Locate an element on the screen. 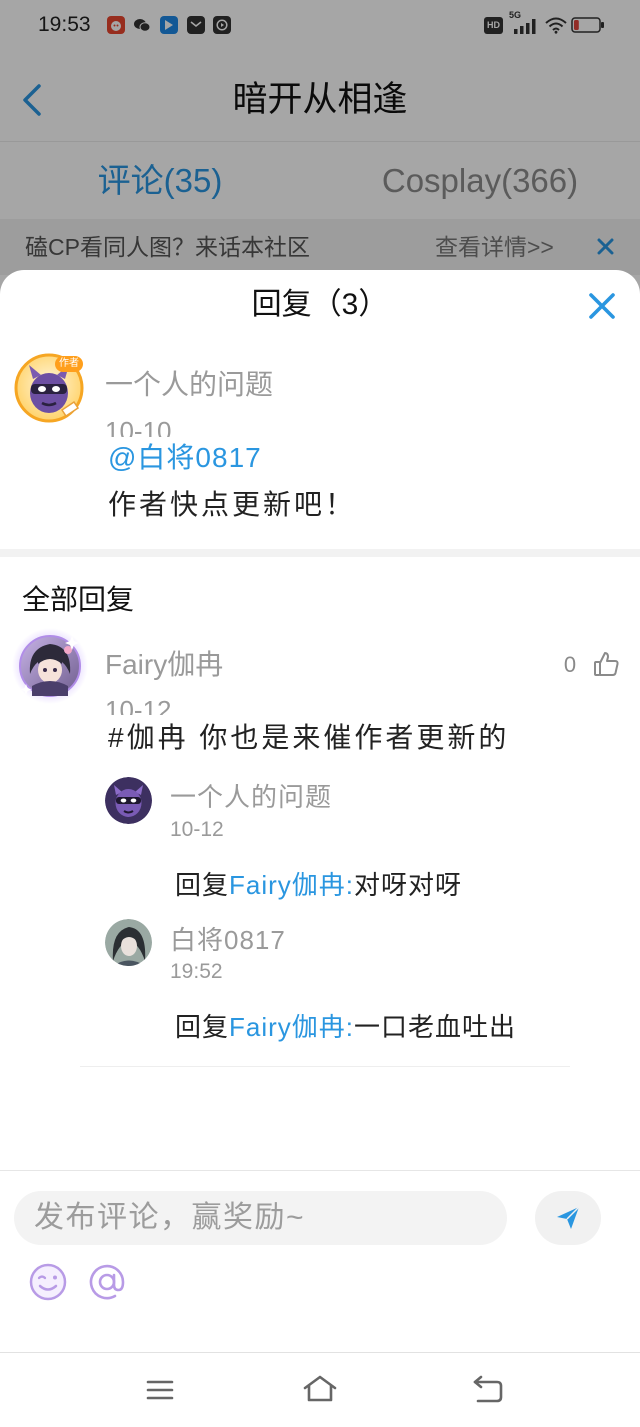 This screenshot has height=1427, width=640. sub-reply-text: 回复Fairy伽冉:一口老血吐出 is located at coordinates (345, 1027).